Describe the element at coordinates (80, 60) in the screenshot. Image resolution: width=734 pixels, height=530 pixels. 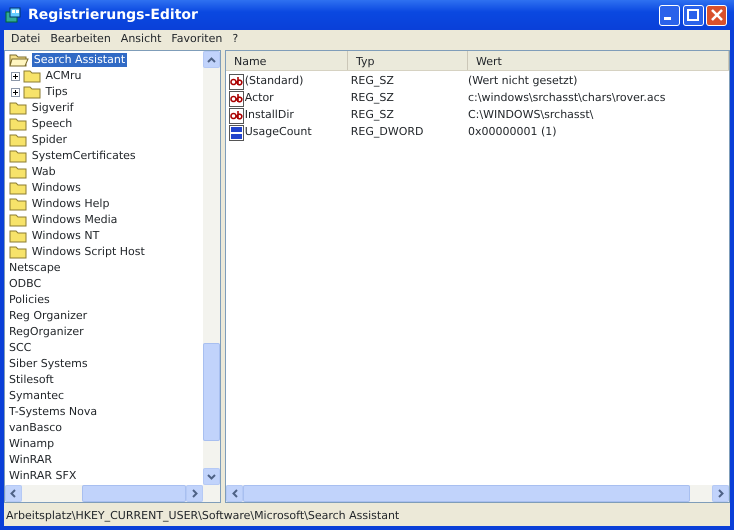
I see `tree-item: Search Assistant` at that location.